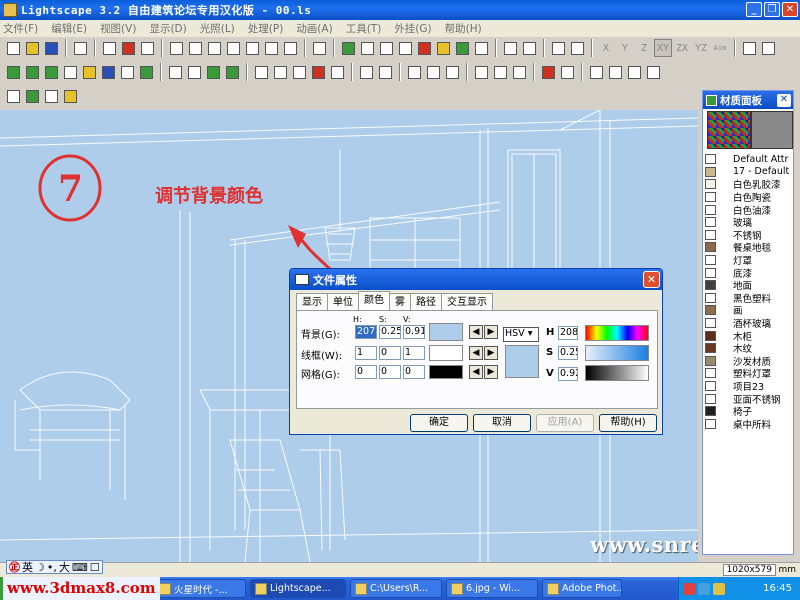 Image resolution: width=800 pixels, height=600 pixels. Describe the element at coordinates (128, 48) in the screenshot. I see `help-icon` at that location.